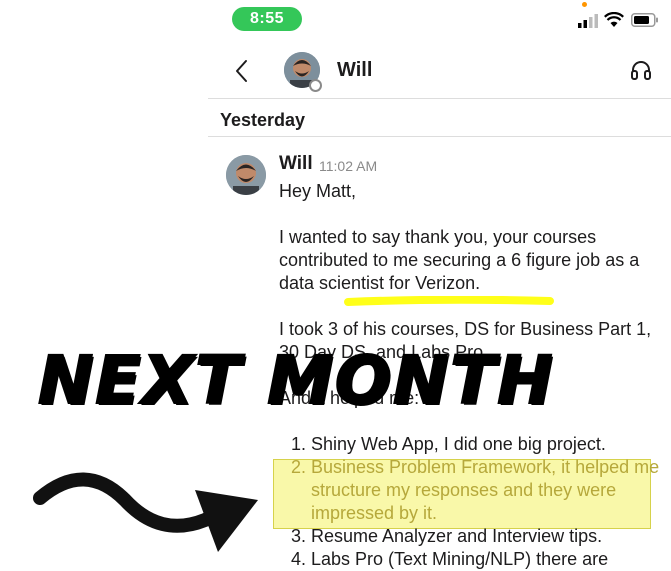 This screenshot has width=671, height=571. What do you see at coordinates (641, 70) in the screenshot?
I see `headphones-icon` at bounding box center [641, 70].